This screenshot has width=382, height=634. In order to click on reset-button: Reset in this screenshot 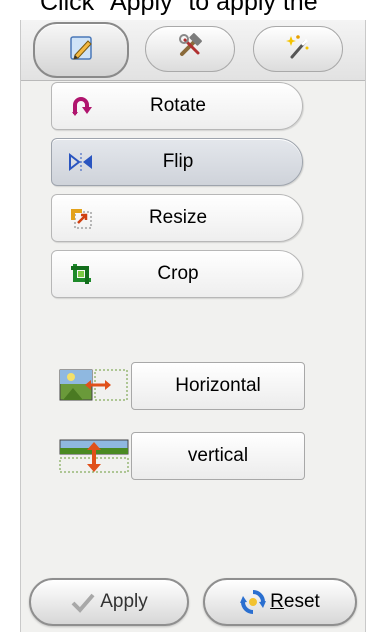, I will do `click(280, 602)`.